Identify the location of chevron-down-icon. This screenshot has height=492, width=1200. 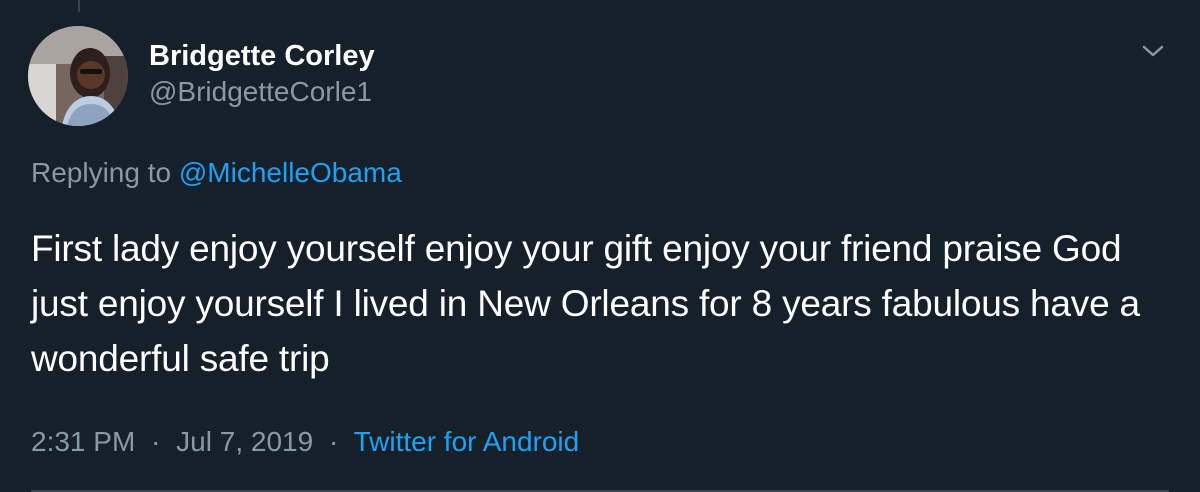
(1153, 51).